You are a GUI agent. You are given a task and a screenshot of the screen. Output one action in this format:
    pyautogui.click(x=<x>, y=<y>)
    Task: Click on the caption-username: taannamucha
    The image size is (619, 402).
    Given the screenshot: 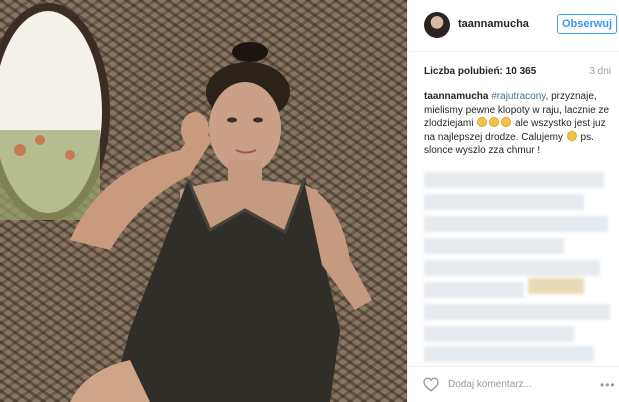 What is the action you would take?
    pyautogui.click(x=456, y=96)
    